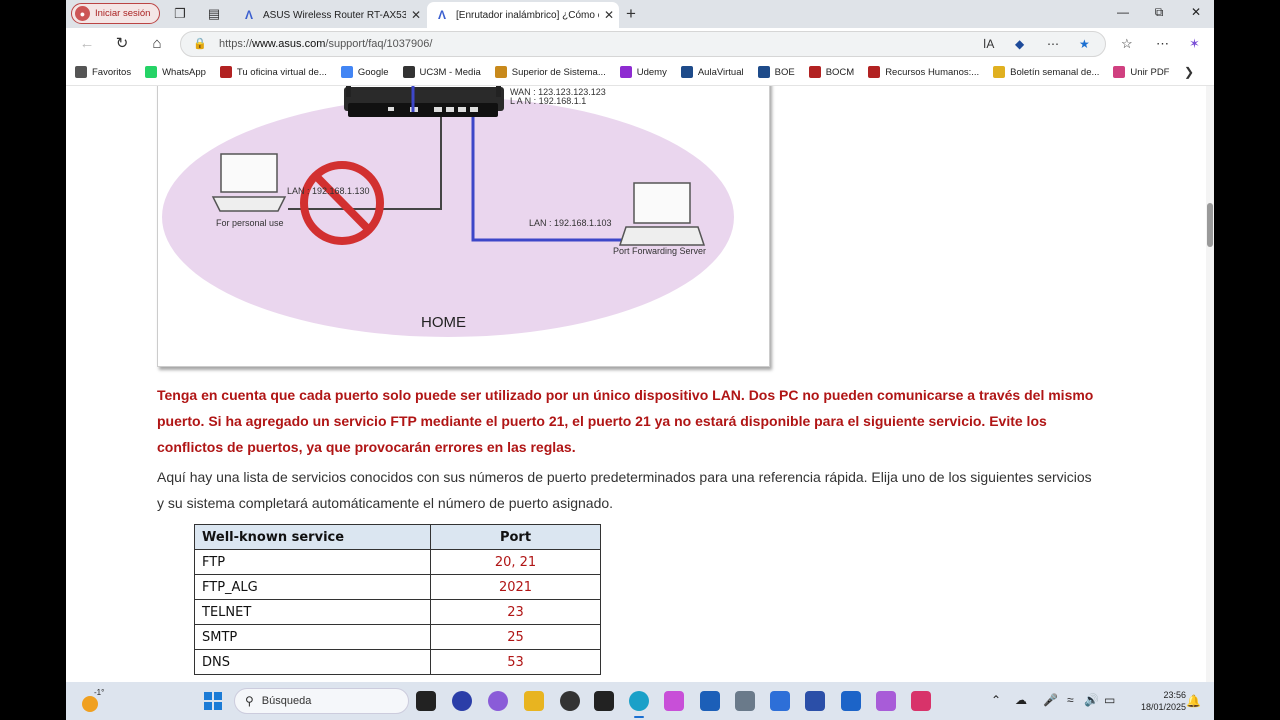  I want to click on volume-icon: 🔊, so click(1091, 700).